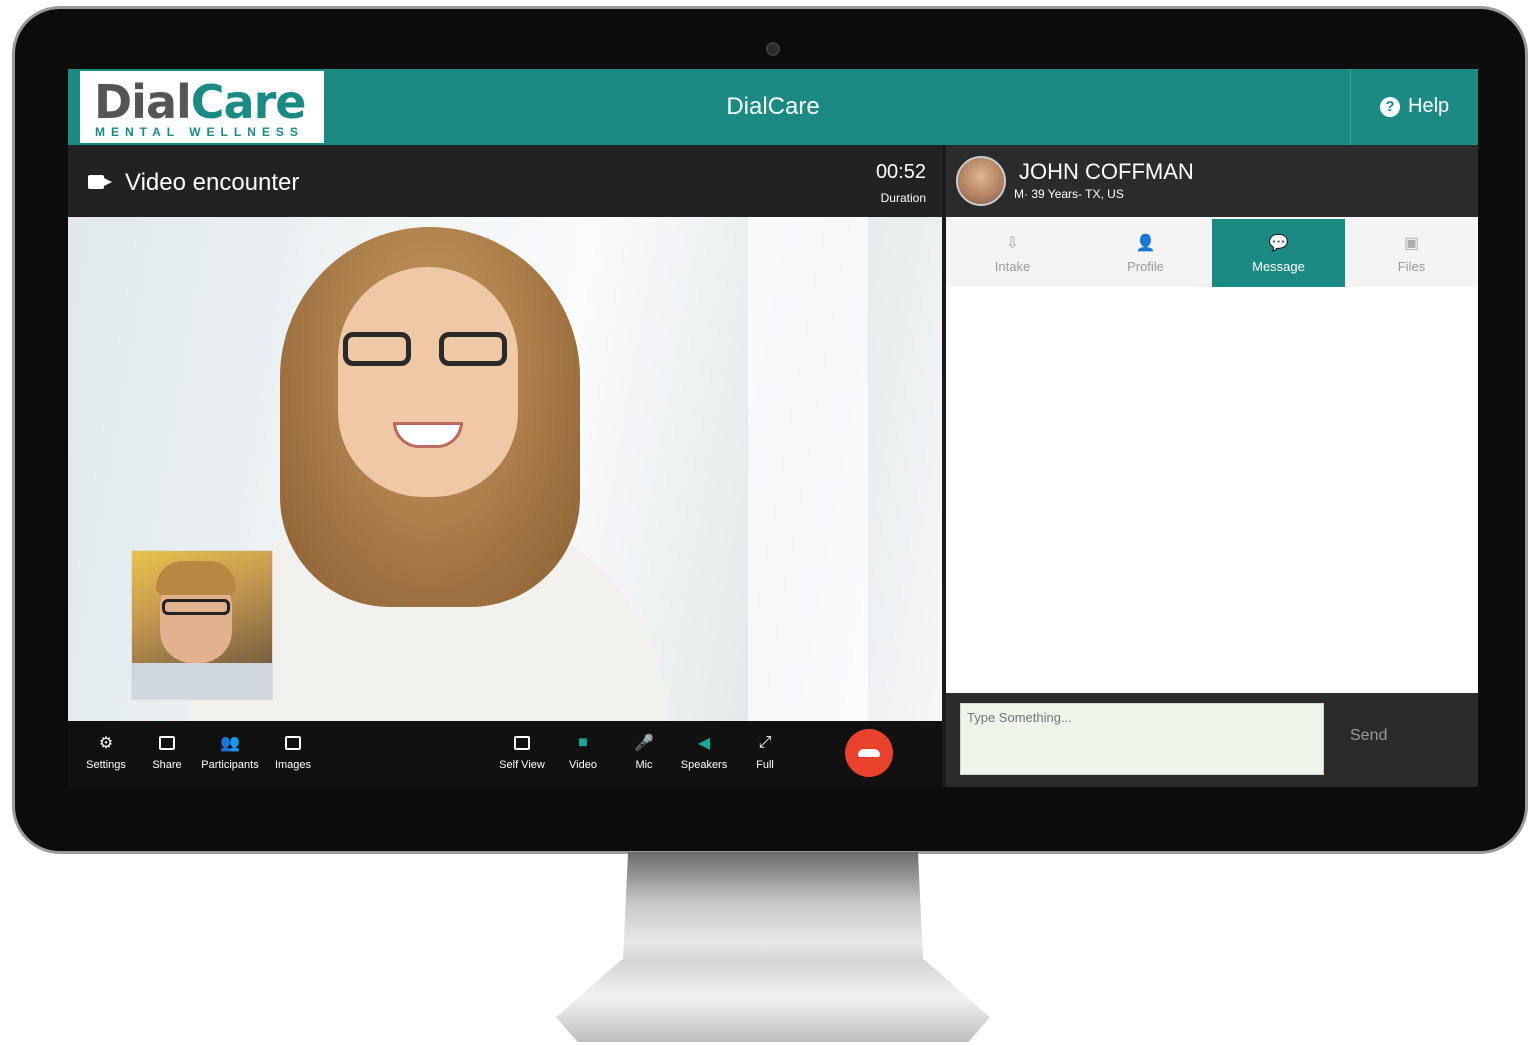 Image resolution: width=1530 pixels, height=1045 pixels. What do you see at coordinates (202, 681) in the screenshot?
I see `self-view-shirt` at bounding box center [202, 681].